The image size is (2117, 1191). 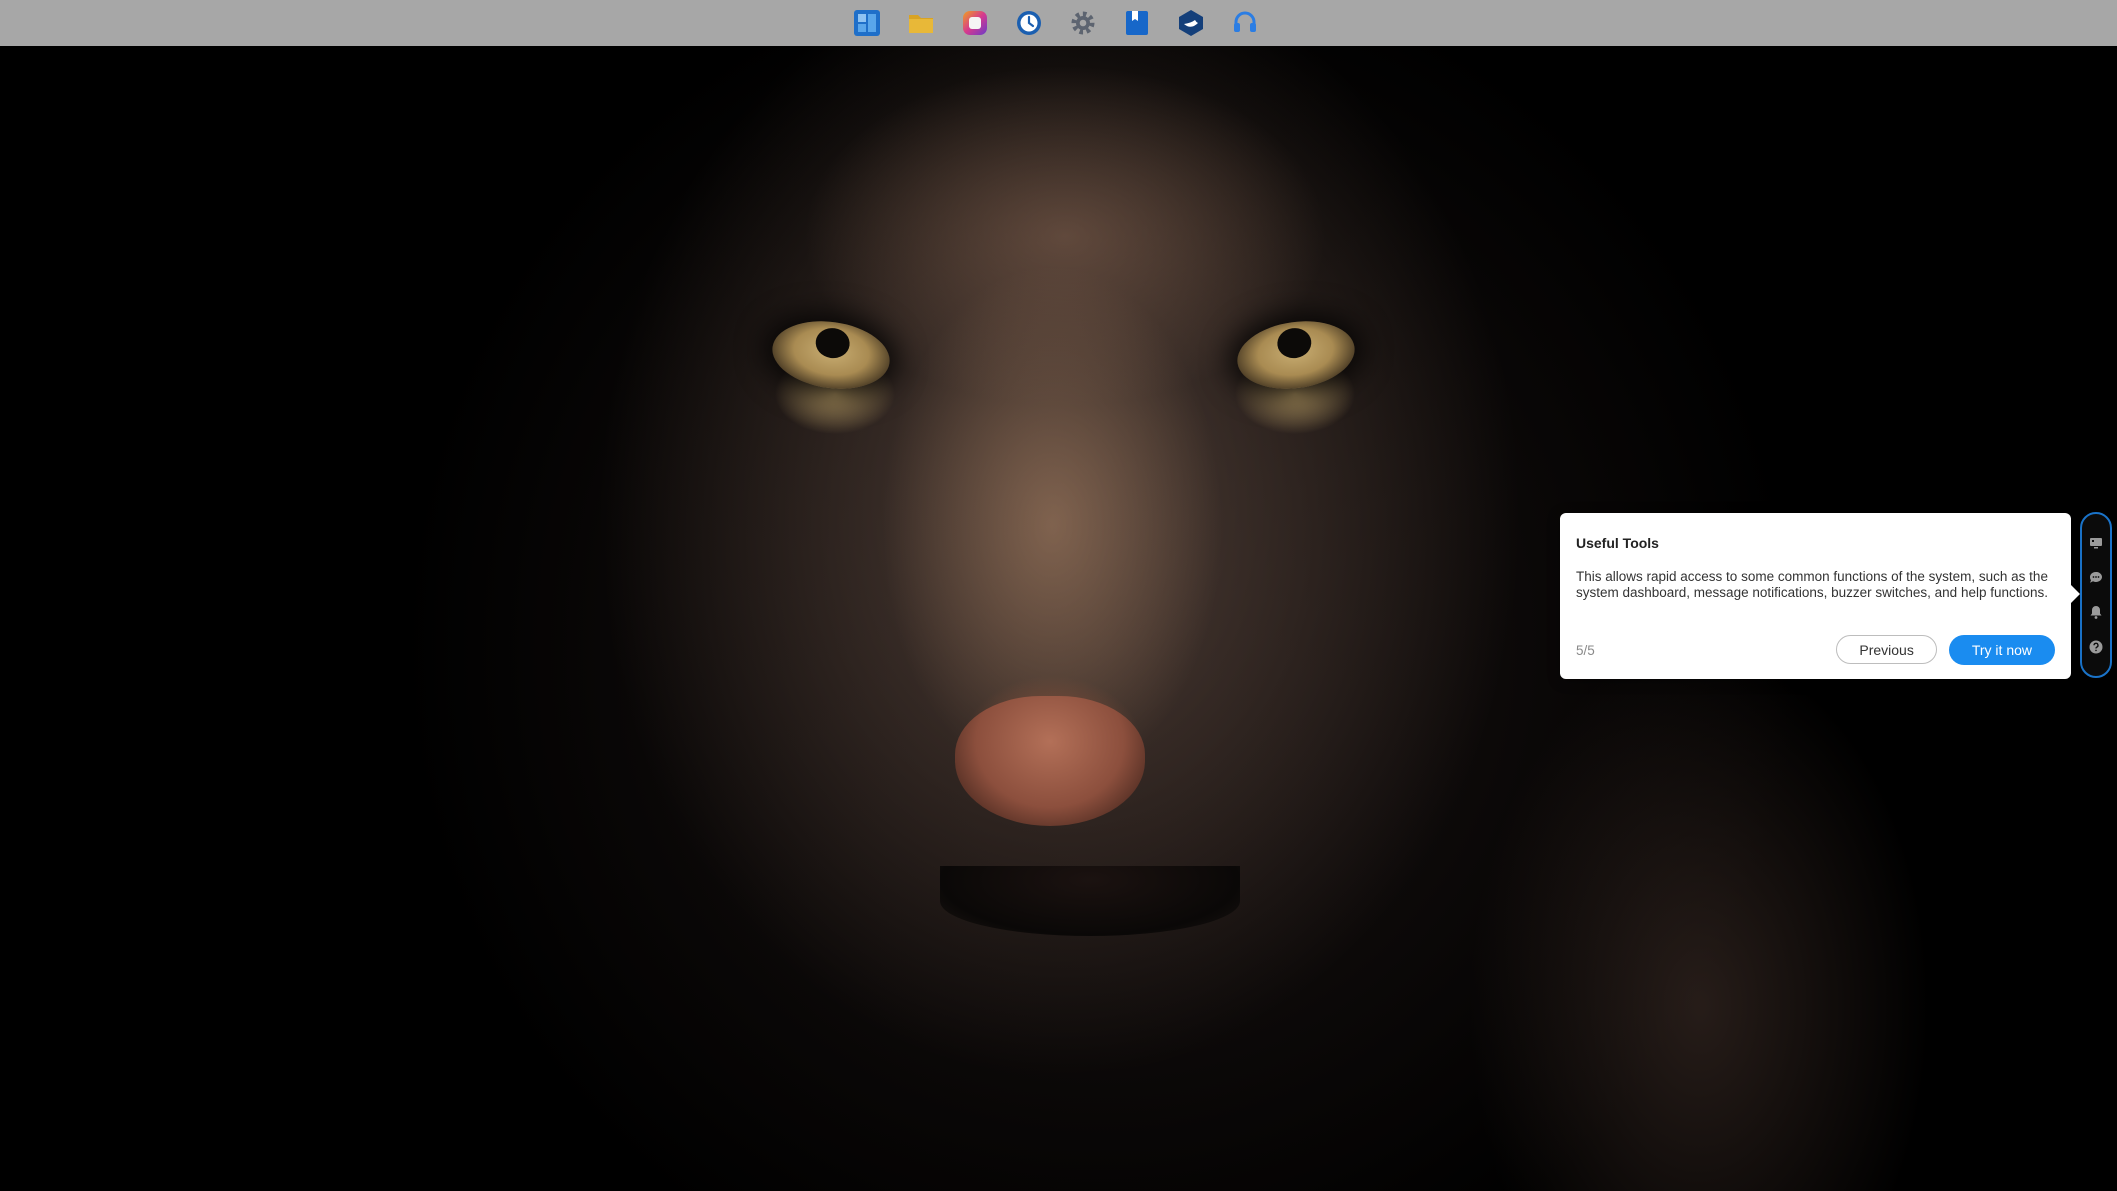 What do you see at coordinates (2096, 595) in the screenshot?
I see `useful-tools-strip` at bounding box center [2096, 595].